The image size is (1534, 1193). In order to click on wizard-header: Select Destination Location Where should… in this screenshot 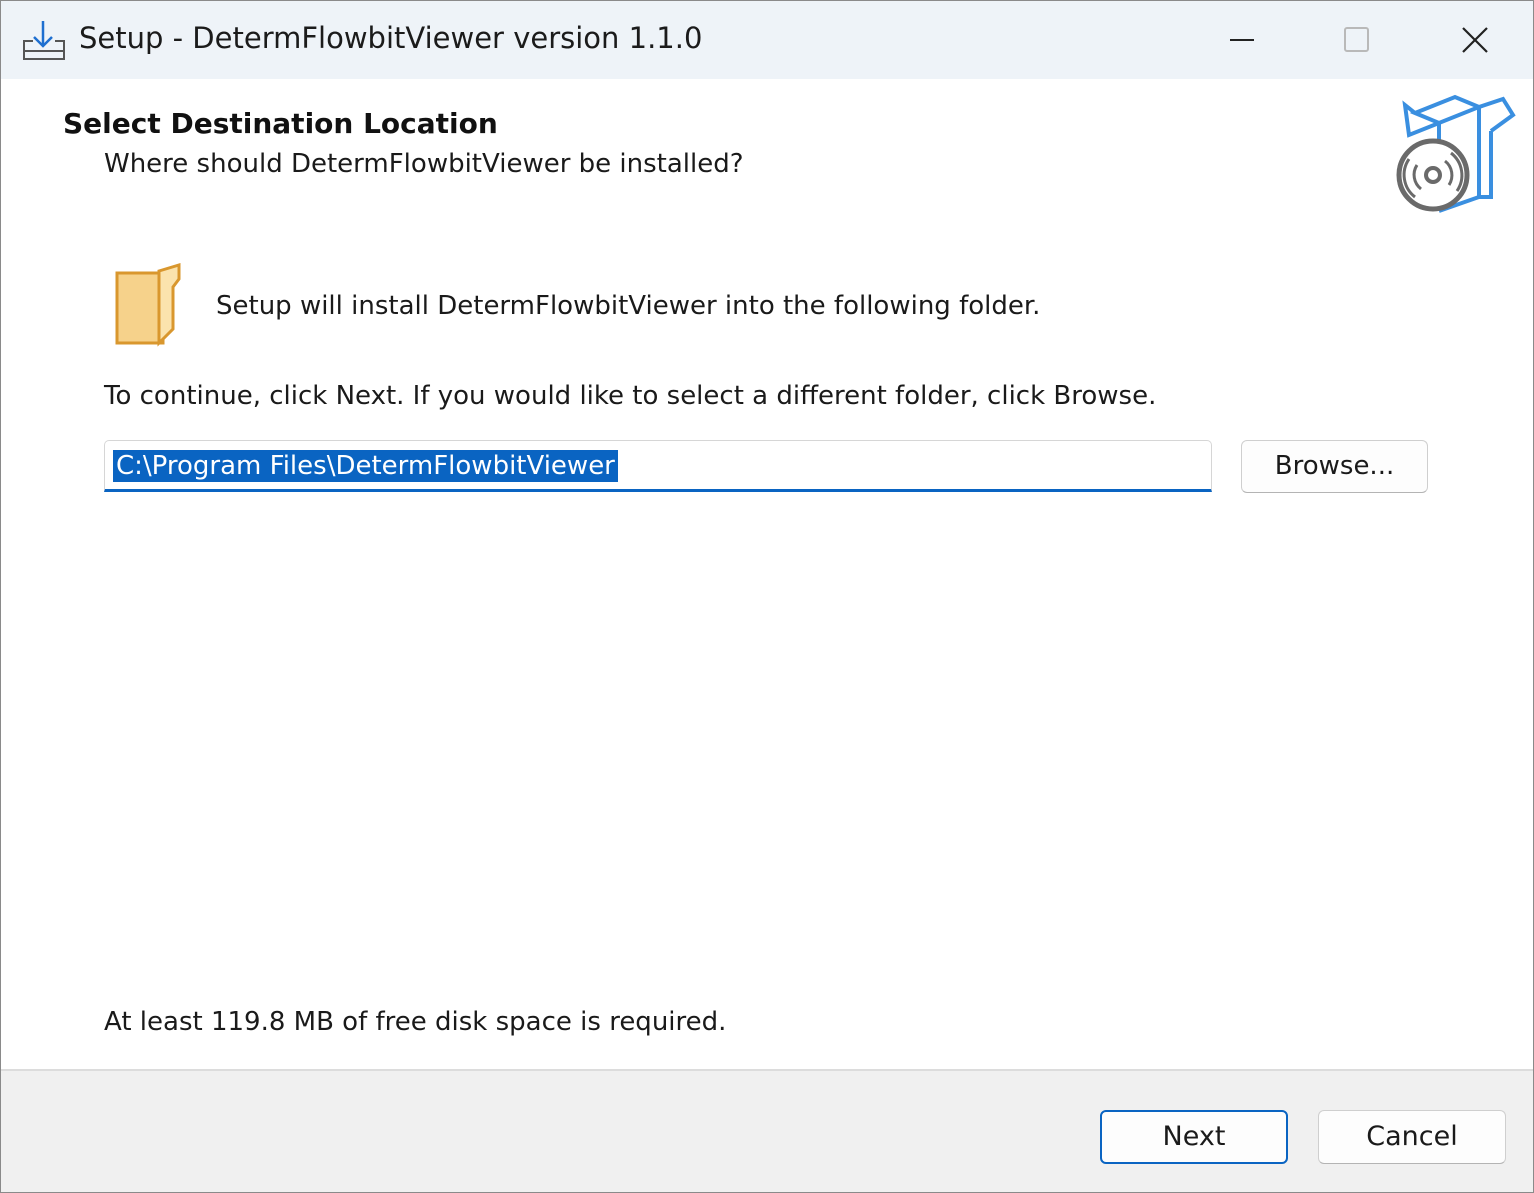, I will do `click(767, 159)`.